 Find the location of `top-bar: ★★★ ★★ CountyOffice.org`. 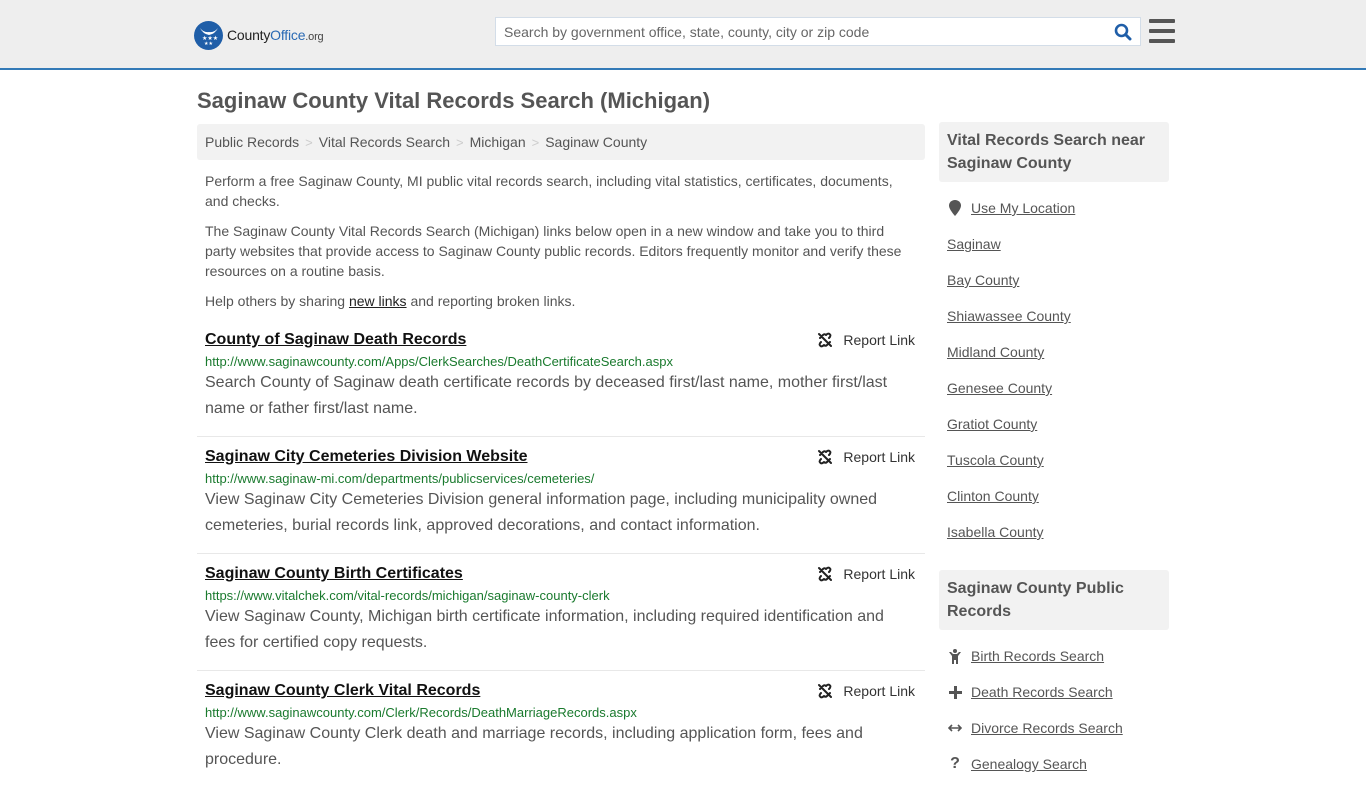

top-bar: ★★★ ★★ CountyOffice.org is located at coordinates (683, 35).